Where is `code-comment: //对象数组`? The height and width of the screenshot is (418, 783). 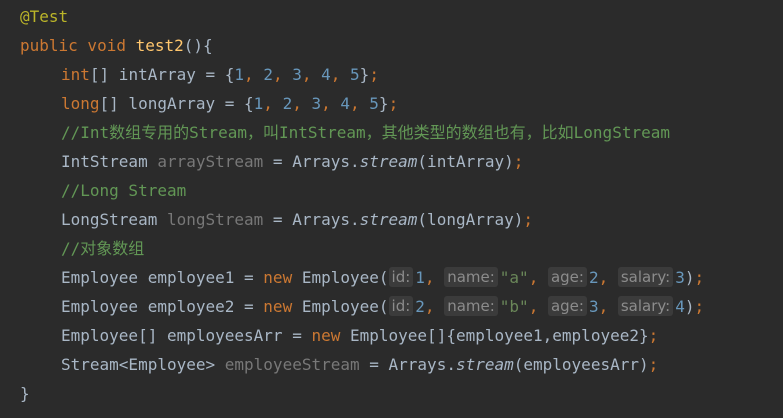
code-comment: //对象数组 is located at coordinates (103, 248).